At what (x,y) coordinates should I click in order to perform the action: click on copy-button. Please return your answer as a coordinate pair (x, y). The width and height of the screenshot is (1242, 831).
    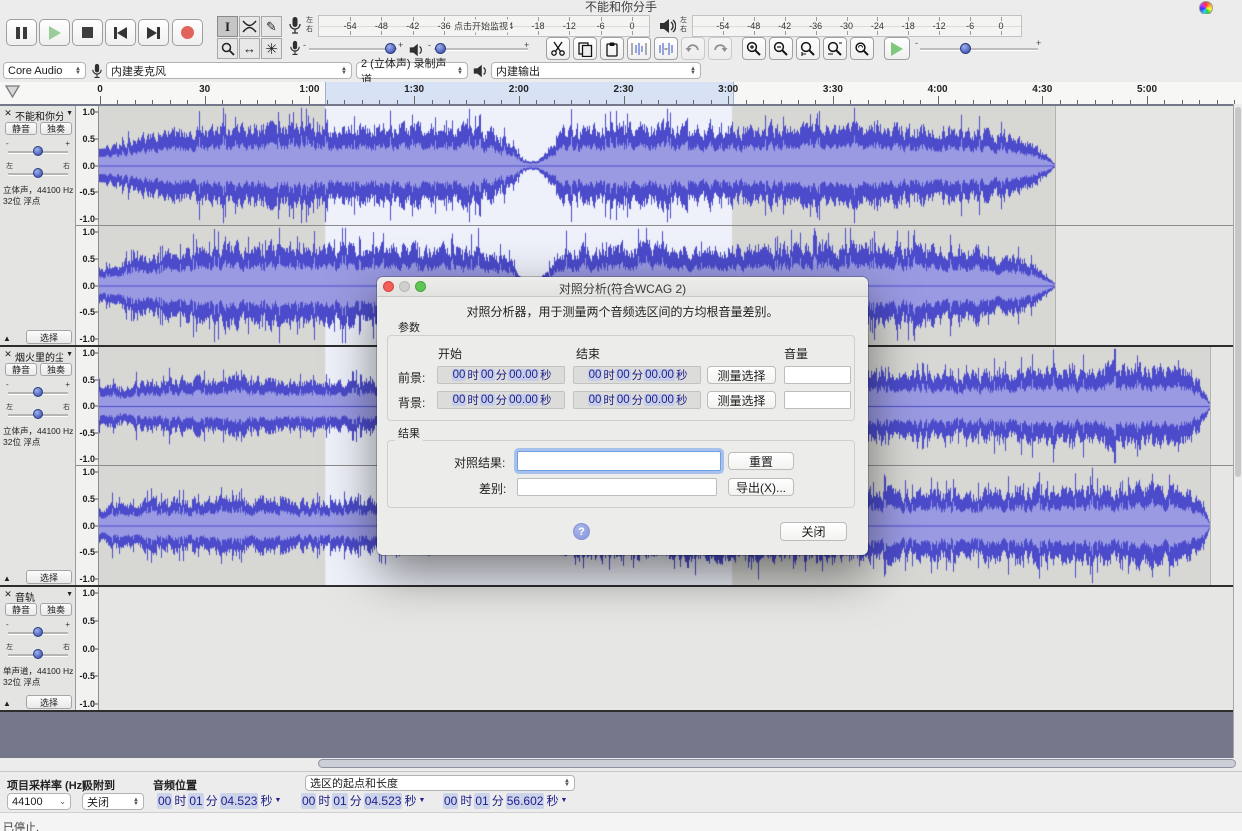
    Looking at the image, I should click on (585, 48).